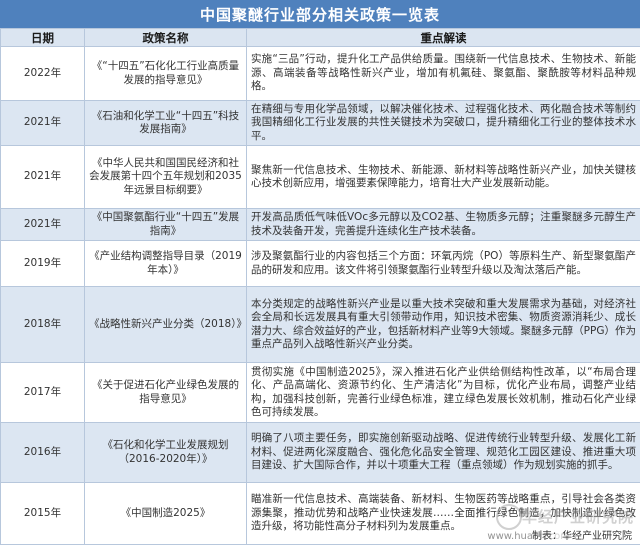 This screenshot has width=640, height=545. I want to click on row-date: 2016年, so click(43, 453).